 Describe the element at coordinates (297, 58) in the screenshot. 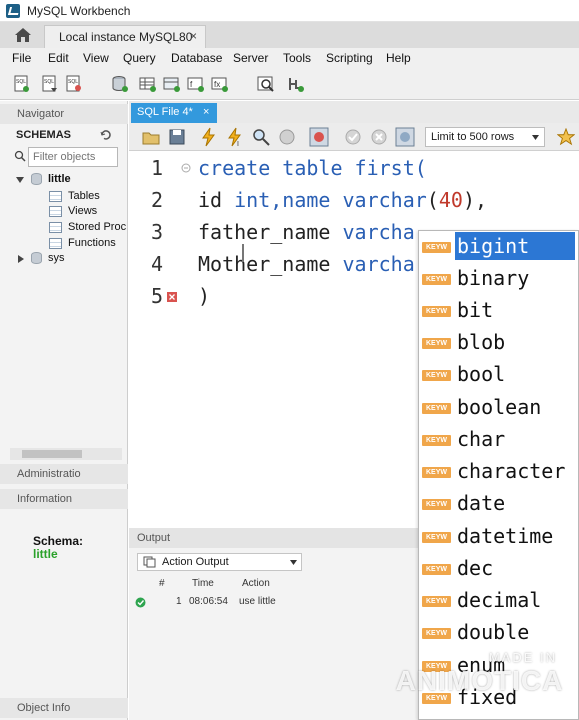

I see `menu-tools: Tools` at that location.